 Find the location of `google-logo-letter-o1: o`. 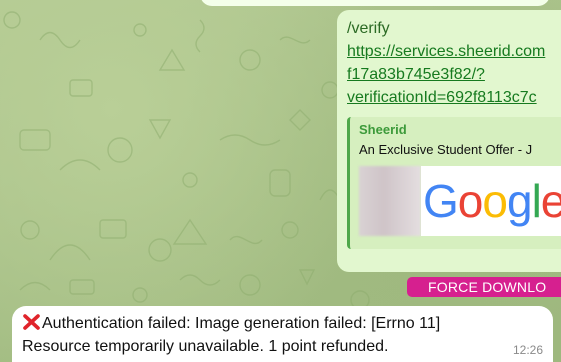

google-logo-letter-o1: o is located at coordinates (470, 201).